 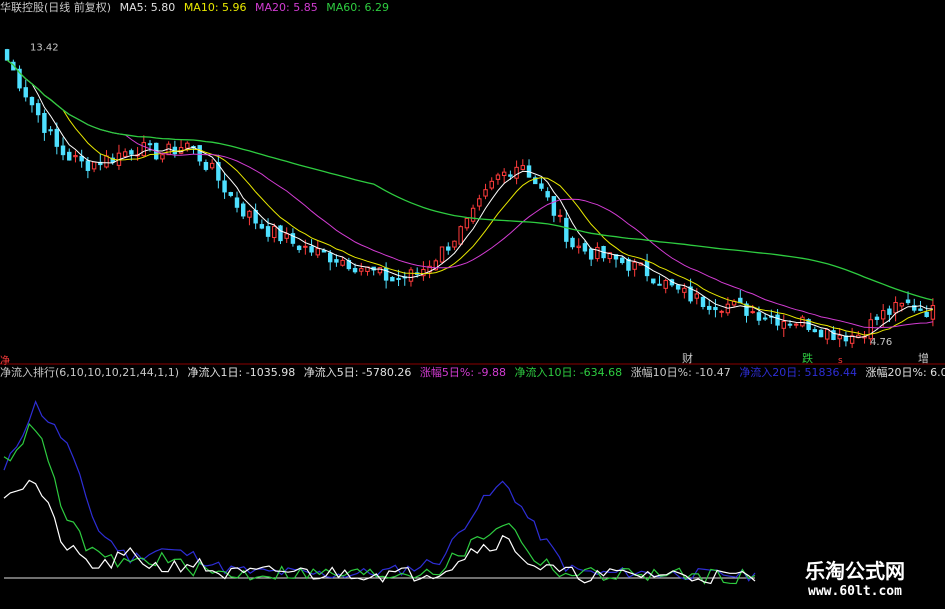 What do you see at coordinates (840, 361) in the screenshot?
I see `tag-s: s` at bounding box center [840, 361].